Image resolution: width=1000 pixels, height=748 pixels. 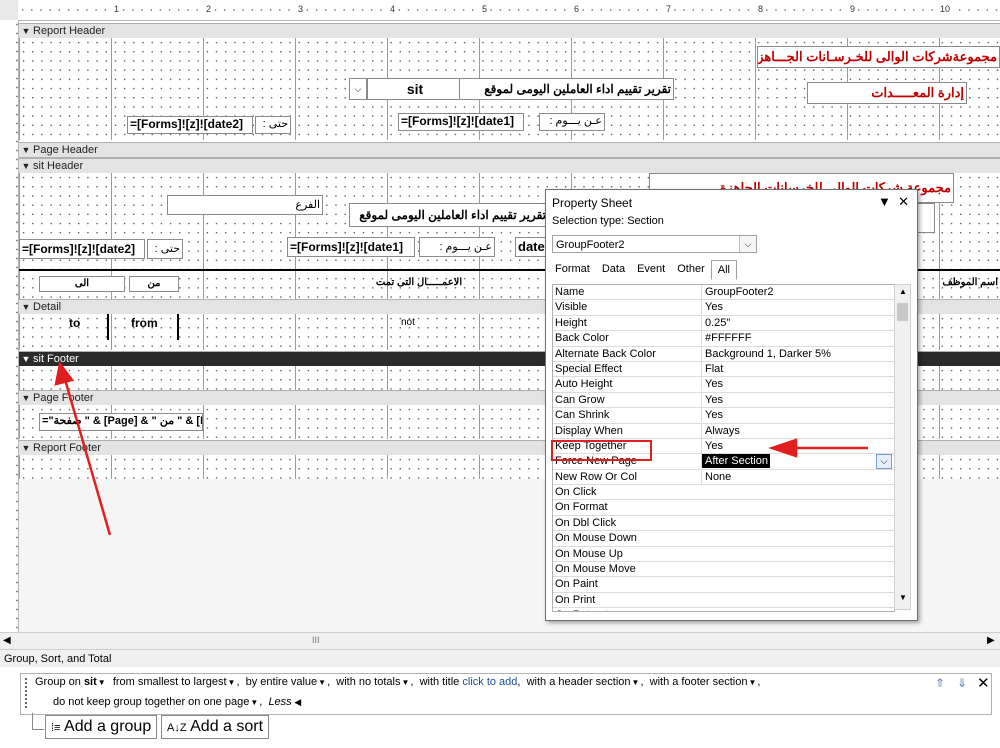 I want to click on with-title-label: with title, so click(x=439, y=682).